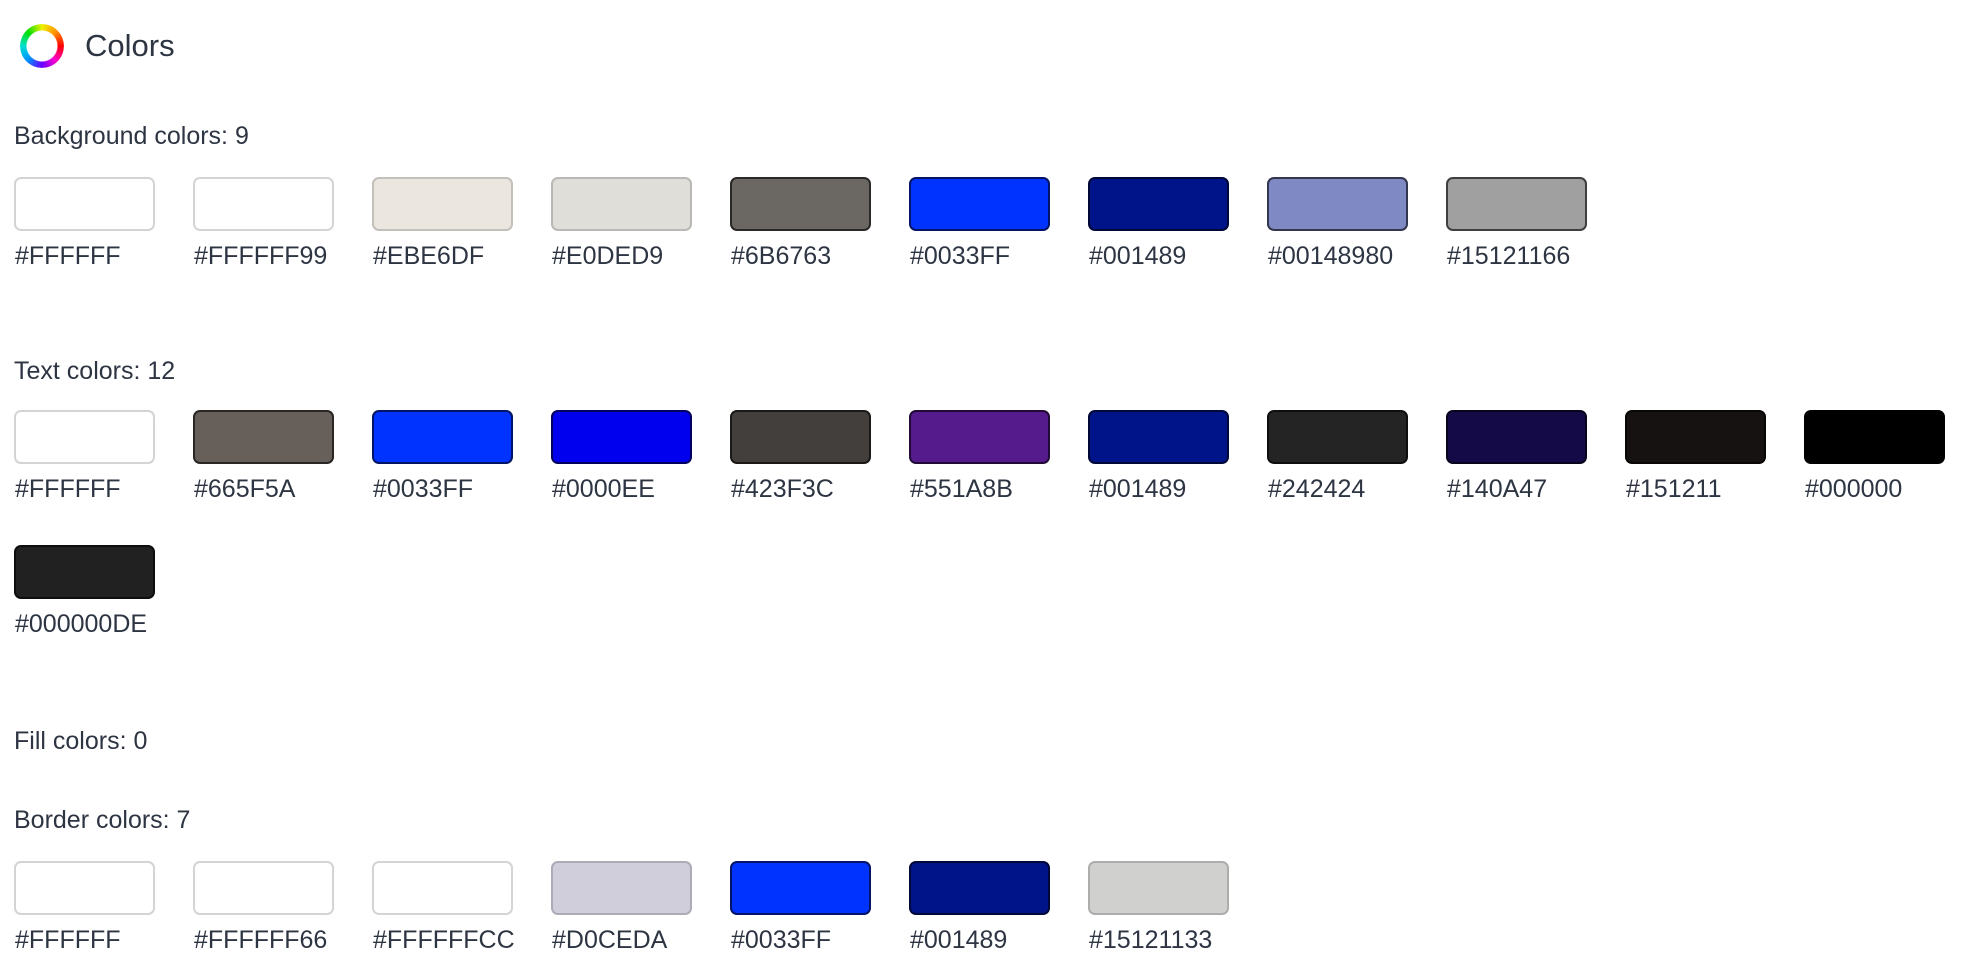 This screenshot has width=1964, height=966. I want to click on color-swatch-item: #551A8B, so click(979, 457).